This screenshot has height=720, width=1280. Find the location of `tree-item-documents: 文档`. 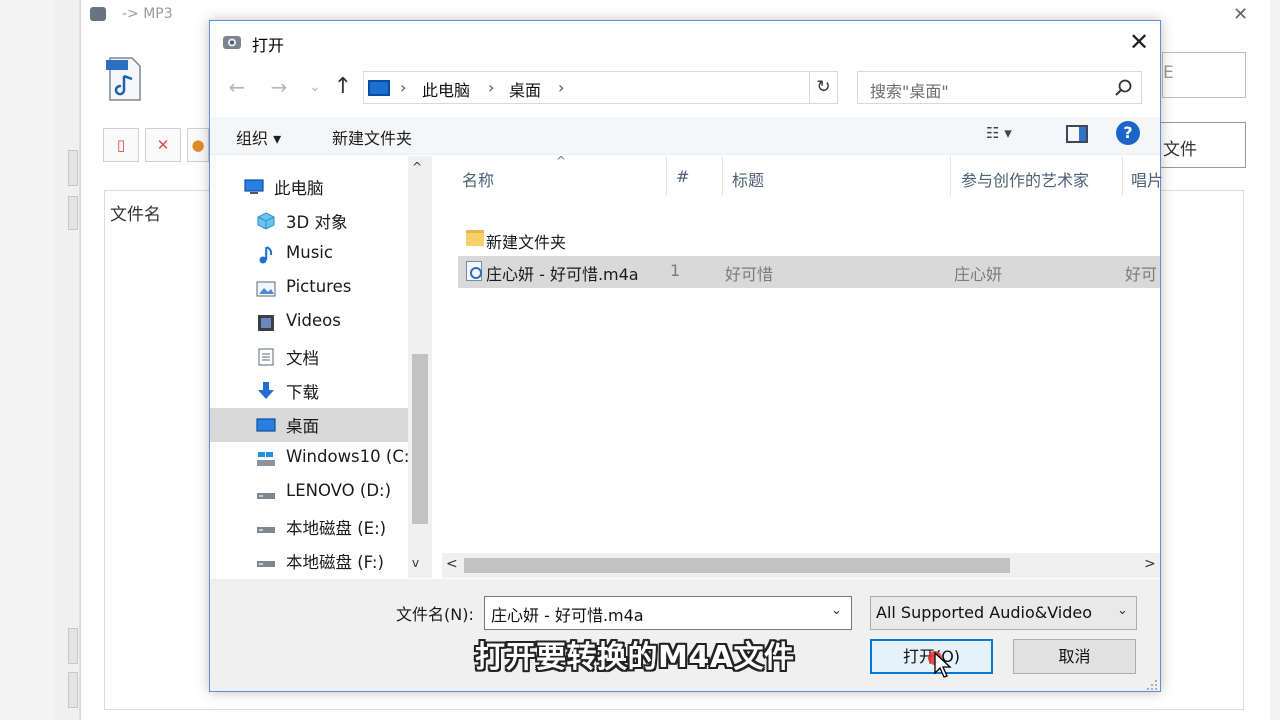

tree-item-documents: 文档 is located at coordinates (309, 357).